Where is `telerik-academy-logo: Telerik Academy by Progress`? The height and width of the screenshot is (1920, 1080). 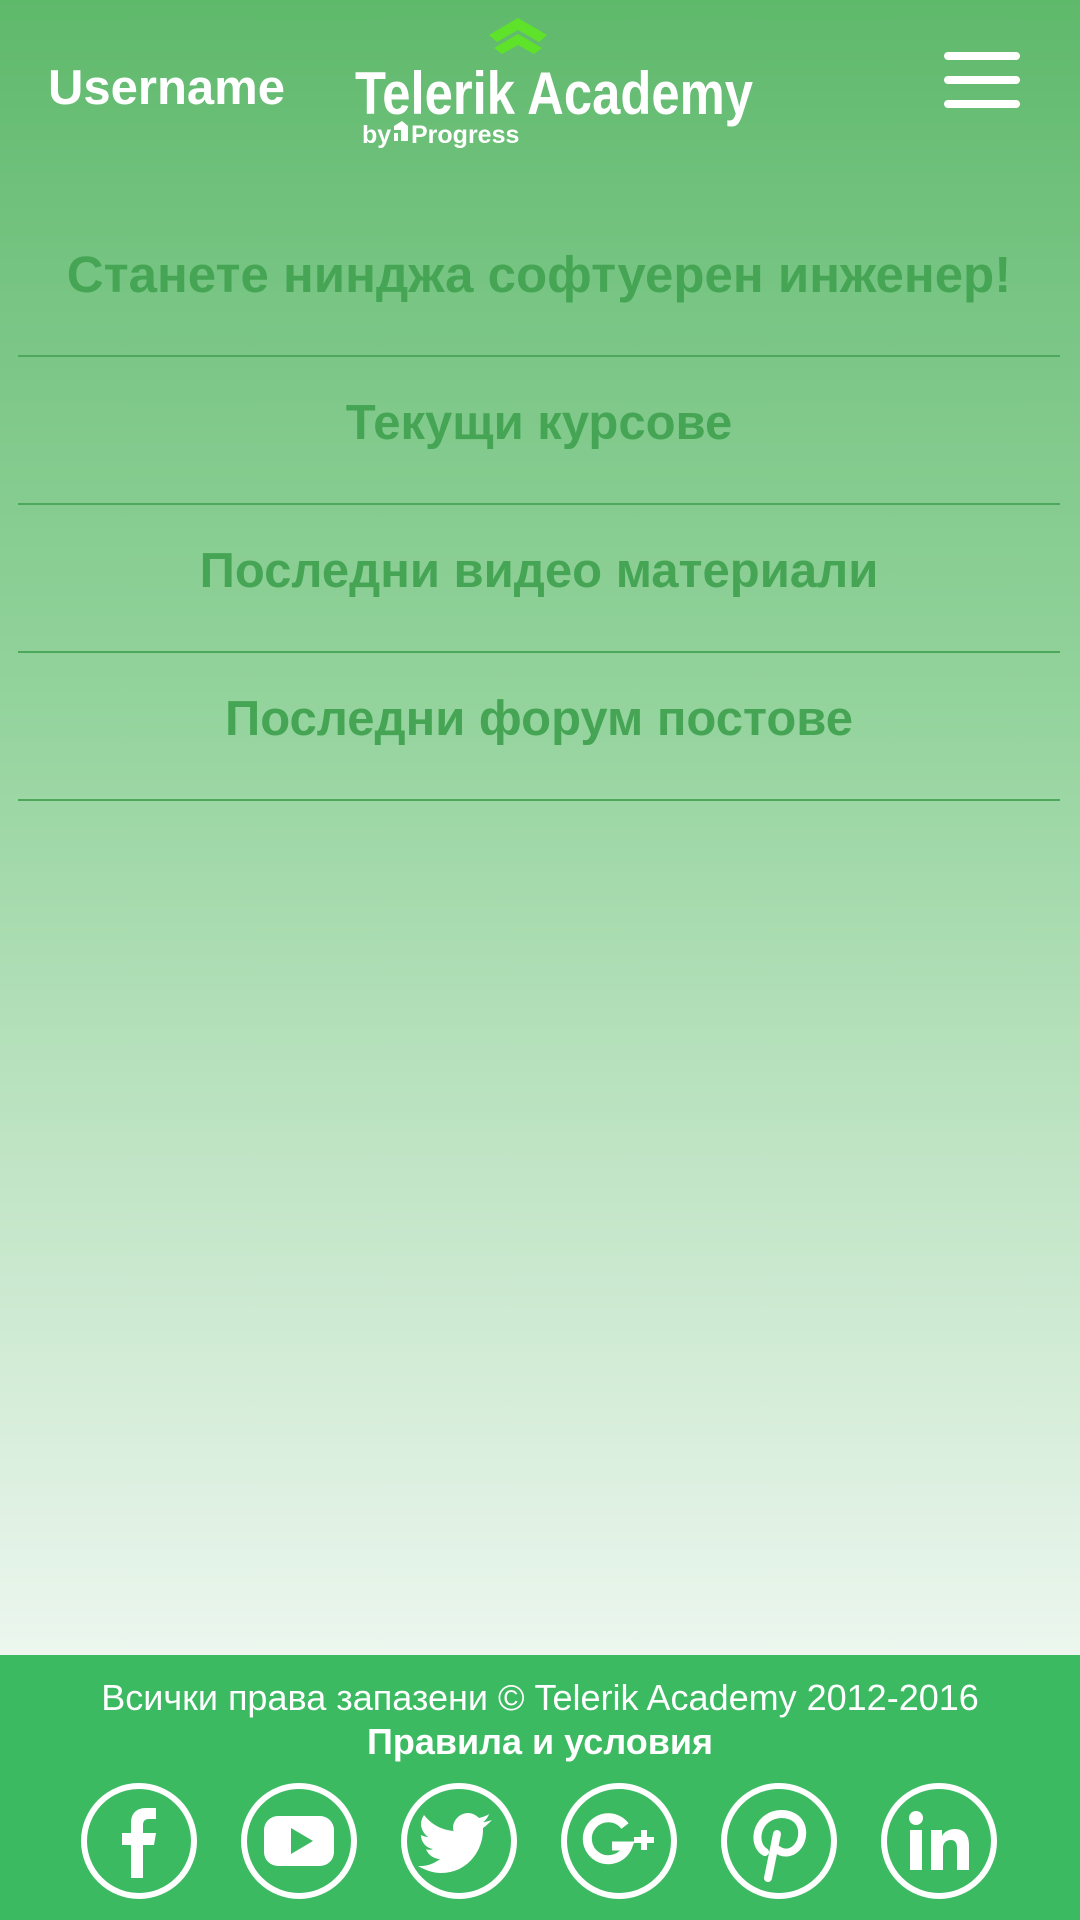
telerik-academy-logo: Telerik Academy by Progress is located at coordinates (555, 85).